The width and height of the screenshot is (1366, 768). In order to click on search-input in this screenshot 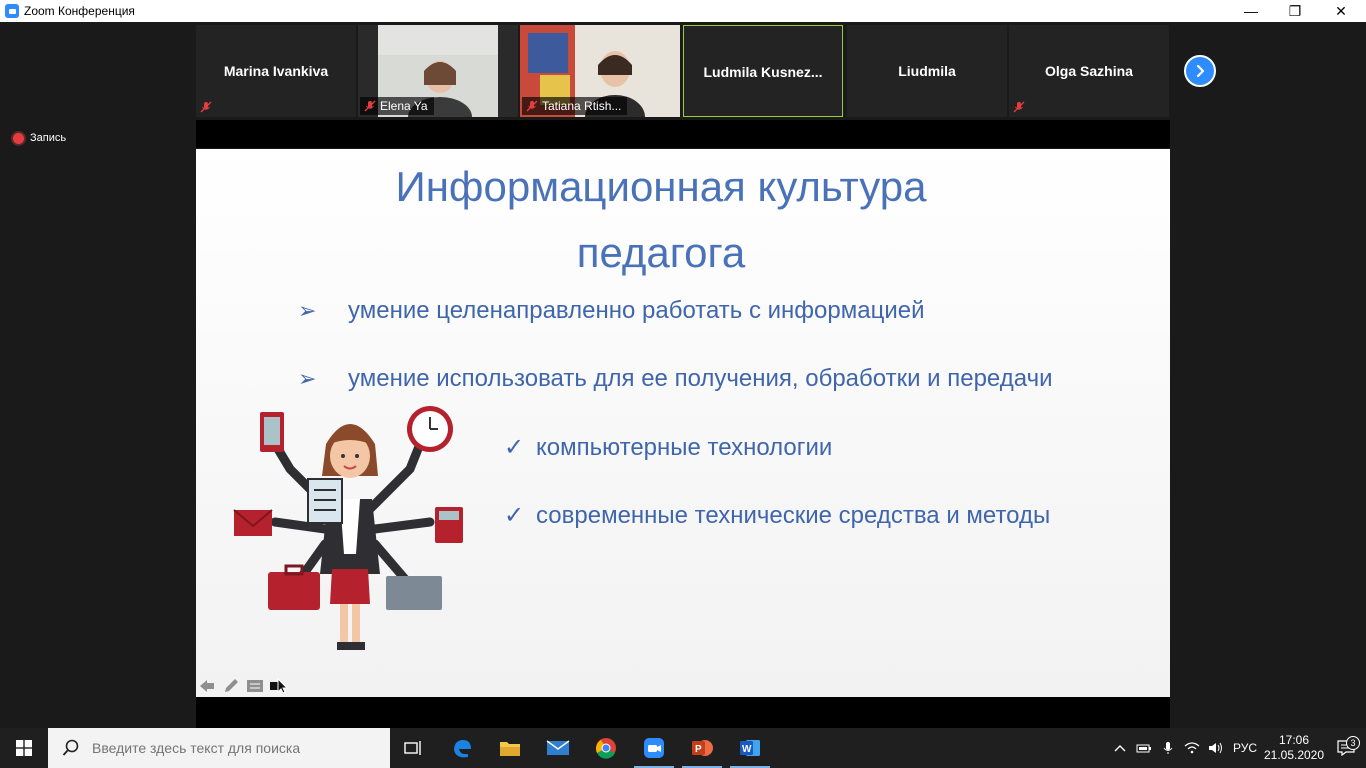, I will do `click(237, 748)`.